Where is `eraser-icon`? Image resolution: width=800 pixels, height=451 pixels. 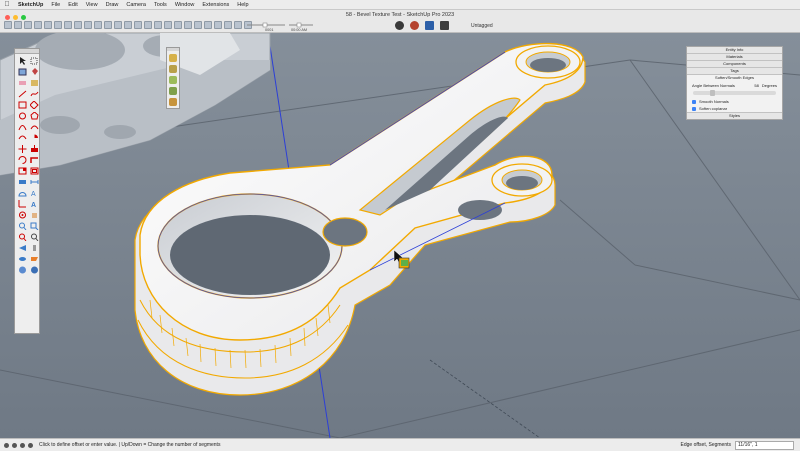
eraser-icon is located at coordinates (28, 25).